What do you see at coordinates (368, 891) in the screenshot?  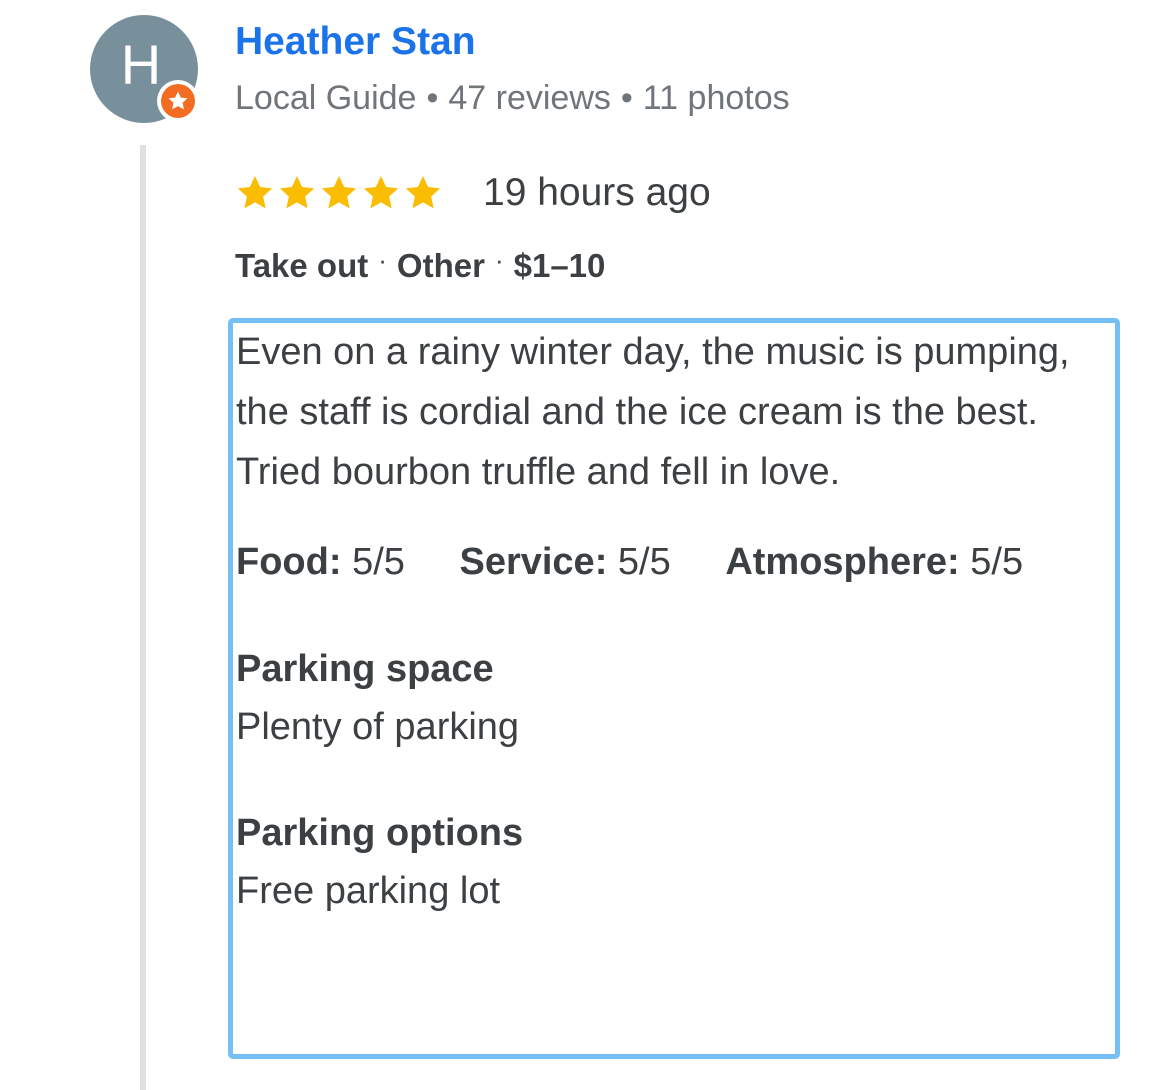 I see `attribute-value: Free parking lot` at bounding box center [368, 891].